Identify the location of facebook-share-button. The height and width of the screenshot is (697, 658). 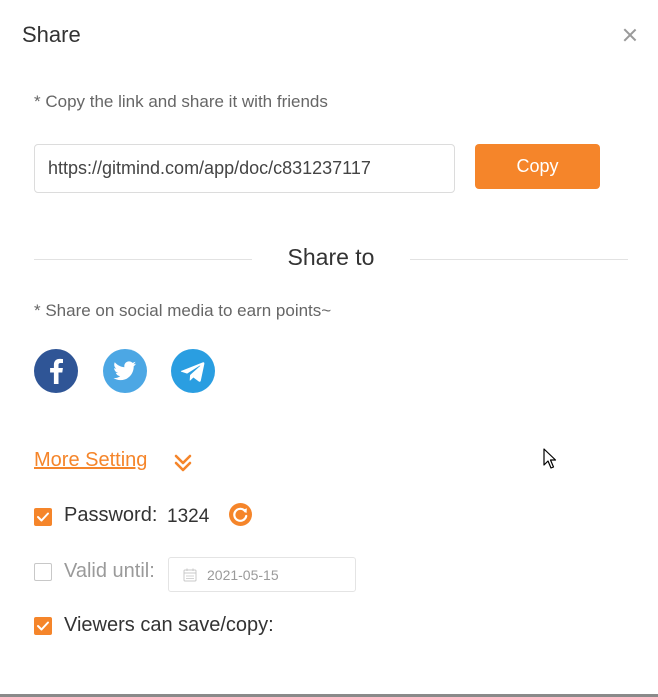
(56, 371).